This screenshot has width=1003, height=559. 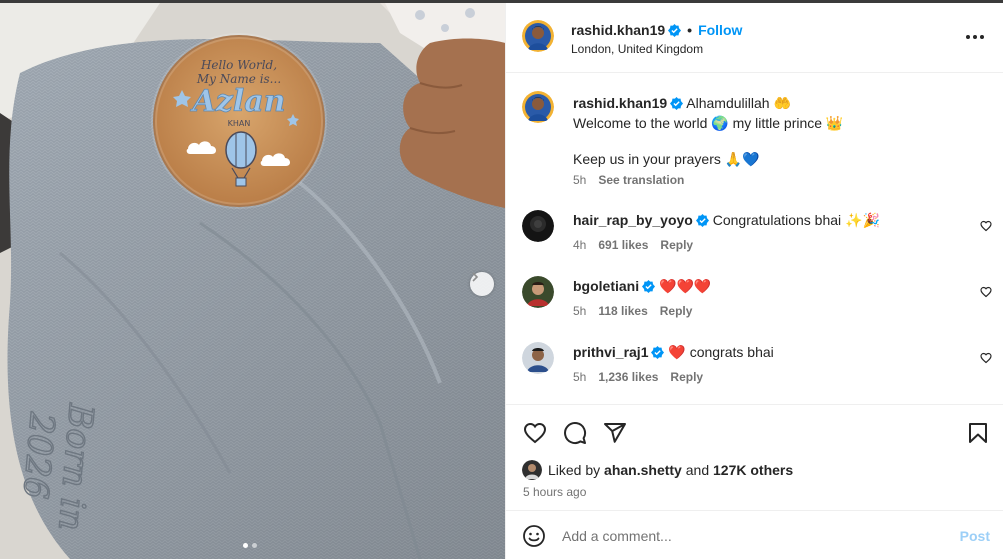 I want to click on caption-line3: Keep us in your prayers 🙏💙, so click(x=666, y=159).